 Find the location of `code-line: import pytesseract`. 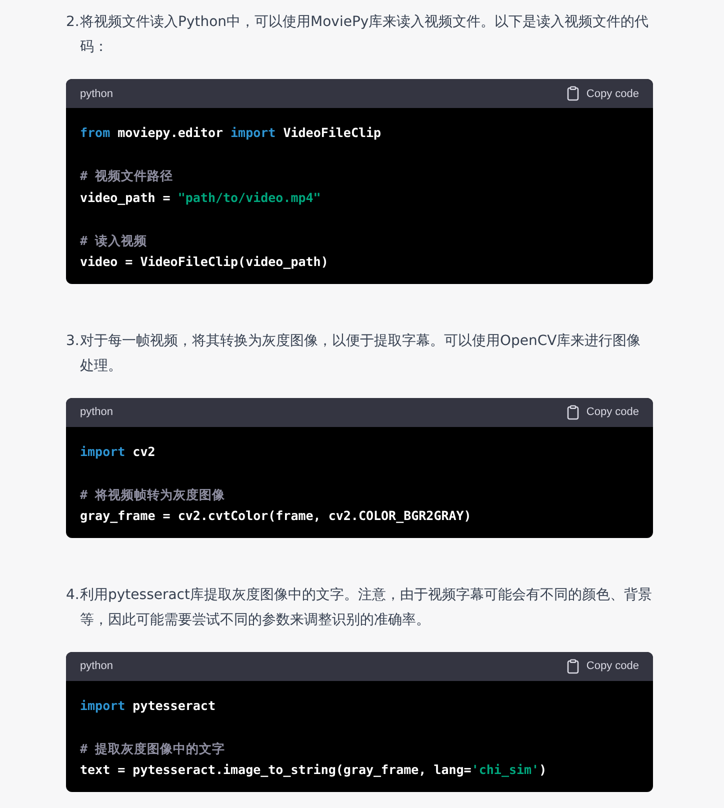

code-line: import pytesseract is located at coordinates (148, 705).